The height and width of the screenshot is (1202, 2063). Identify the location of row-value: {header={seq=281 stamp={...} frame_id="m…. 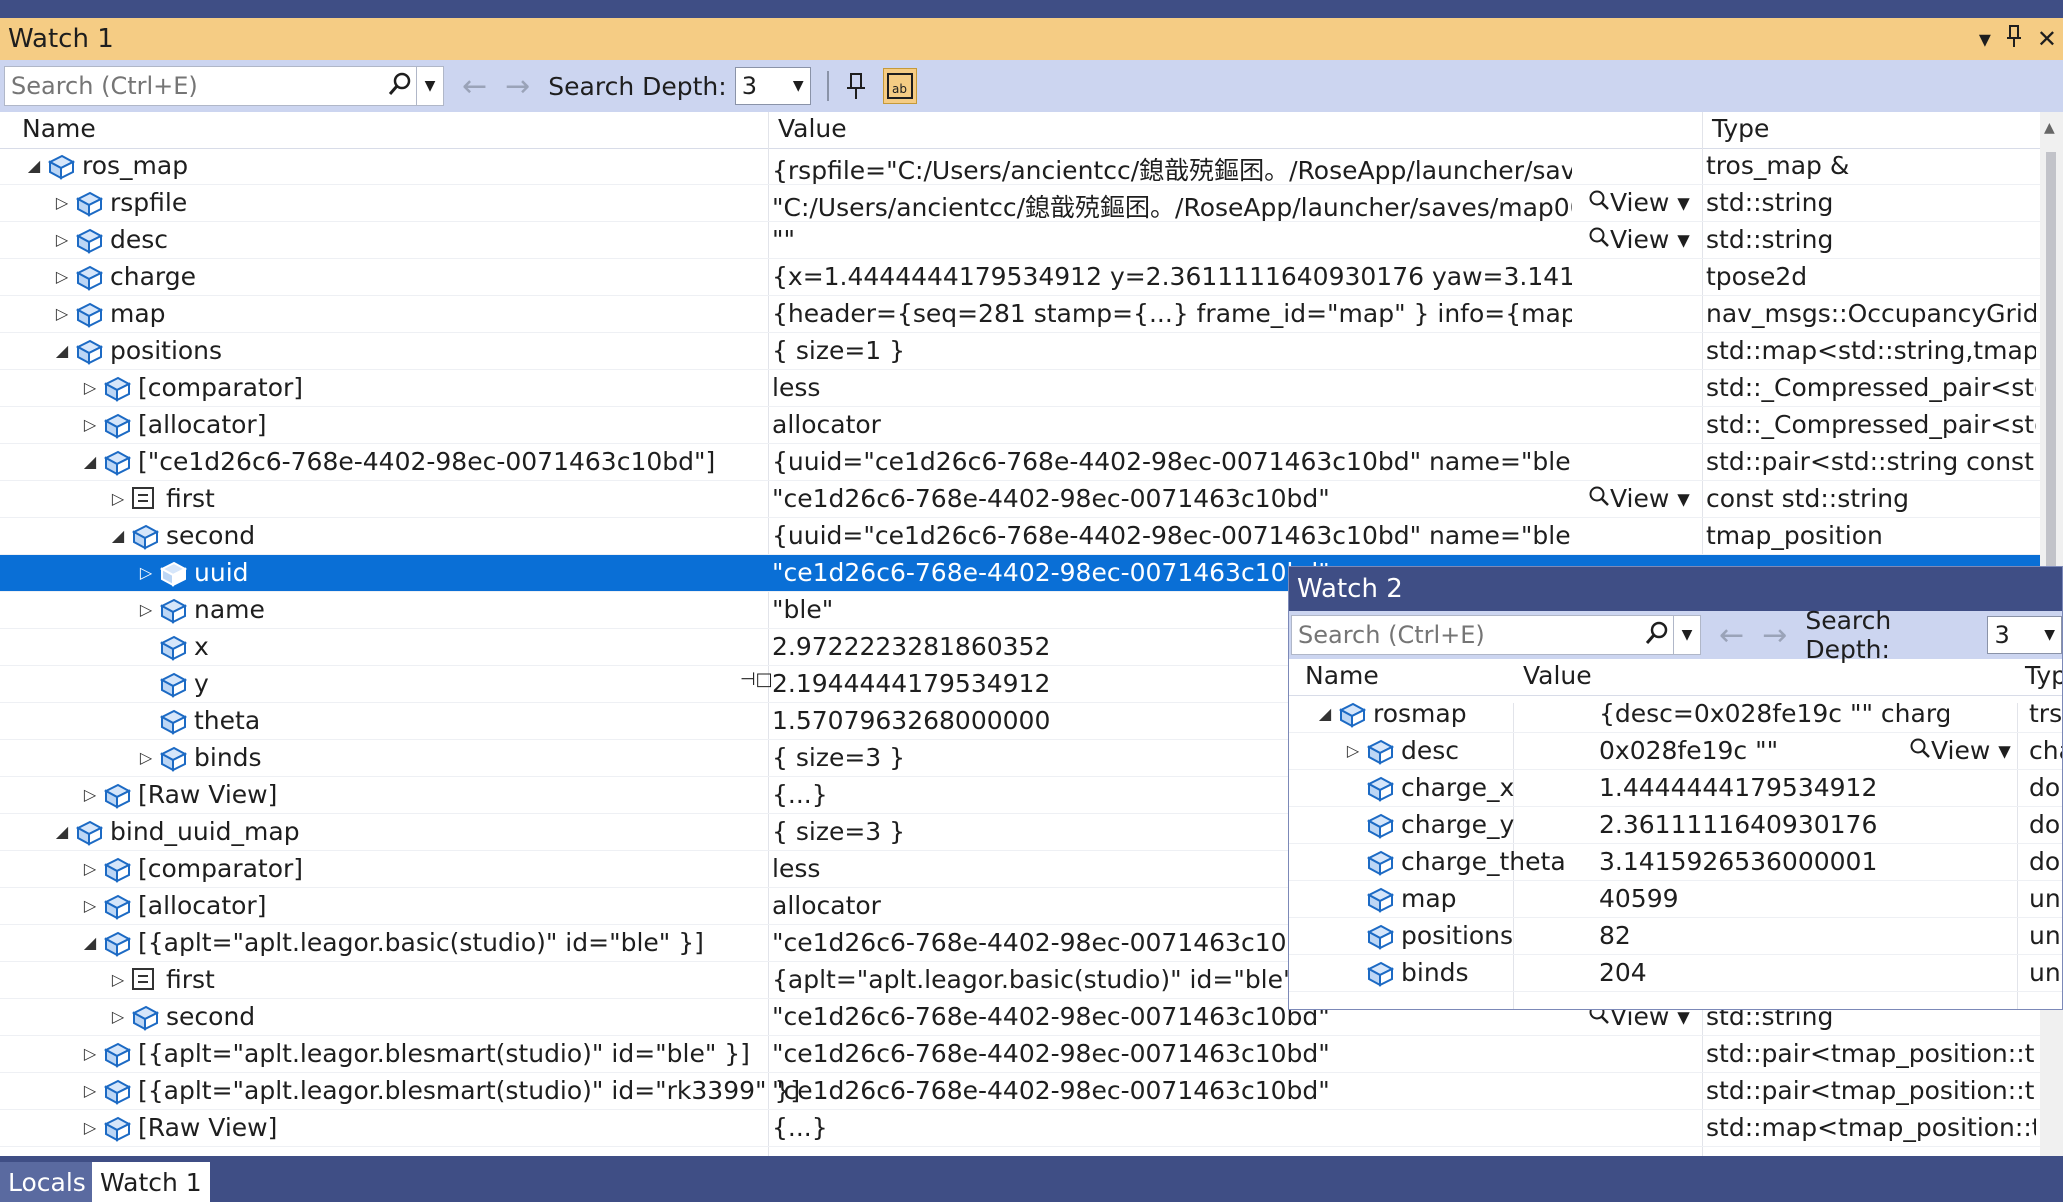
(1172, 313).